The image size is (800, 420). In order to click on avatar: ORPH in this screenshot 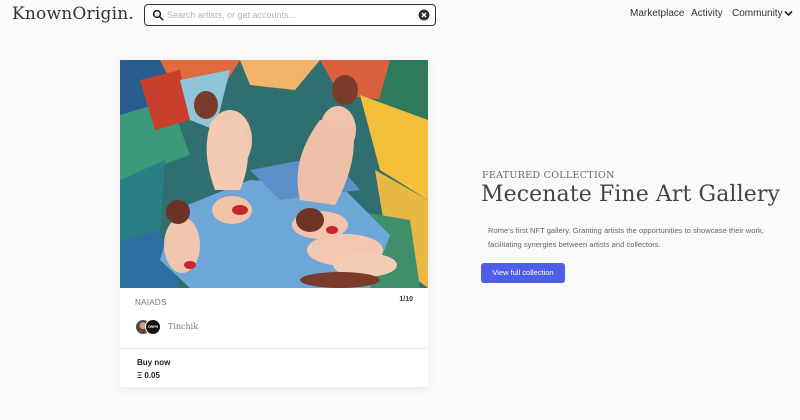, I will do `click(153, 327)`.